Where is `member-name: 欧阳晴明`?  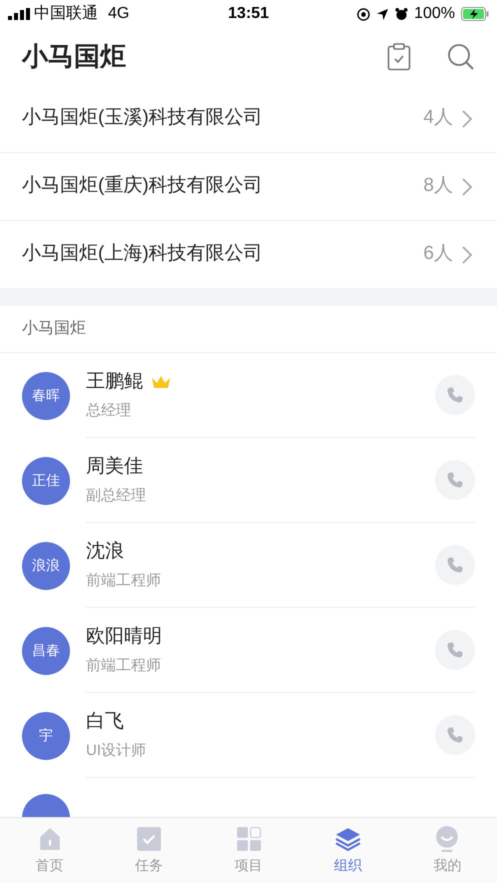 member-name: 欧阳晴明 is located at coordinates (124, 636).